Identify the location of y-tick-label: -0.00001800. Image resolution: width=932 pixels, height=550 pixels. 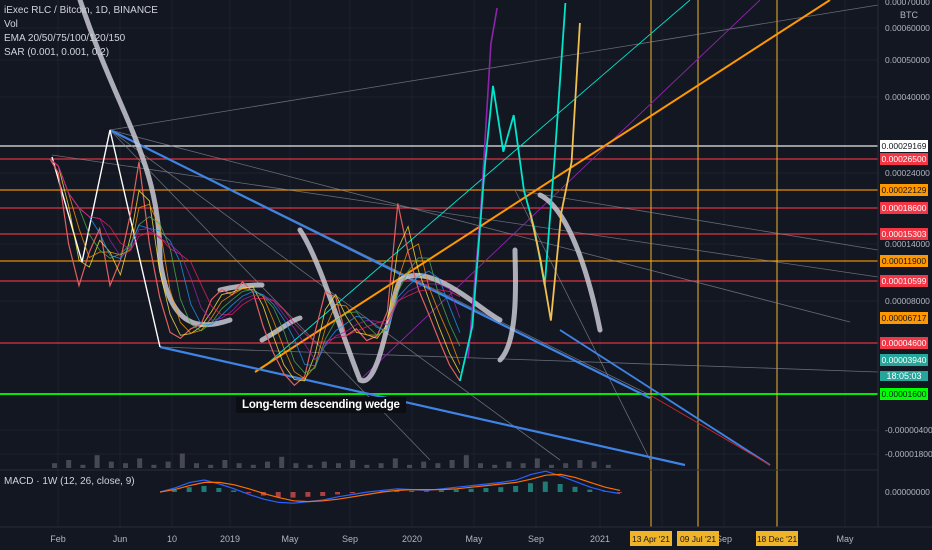
(908, 454).